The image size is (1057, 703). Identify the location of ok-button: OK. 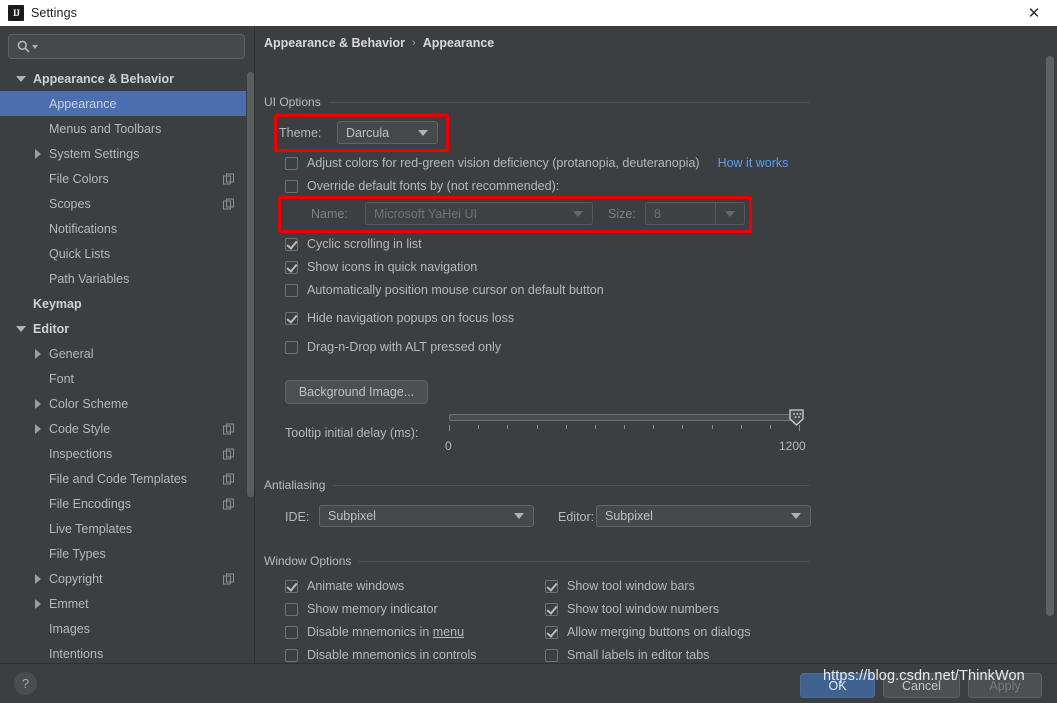
(837, 685).